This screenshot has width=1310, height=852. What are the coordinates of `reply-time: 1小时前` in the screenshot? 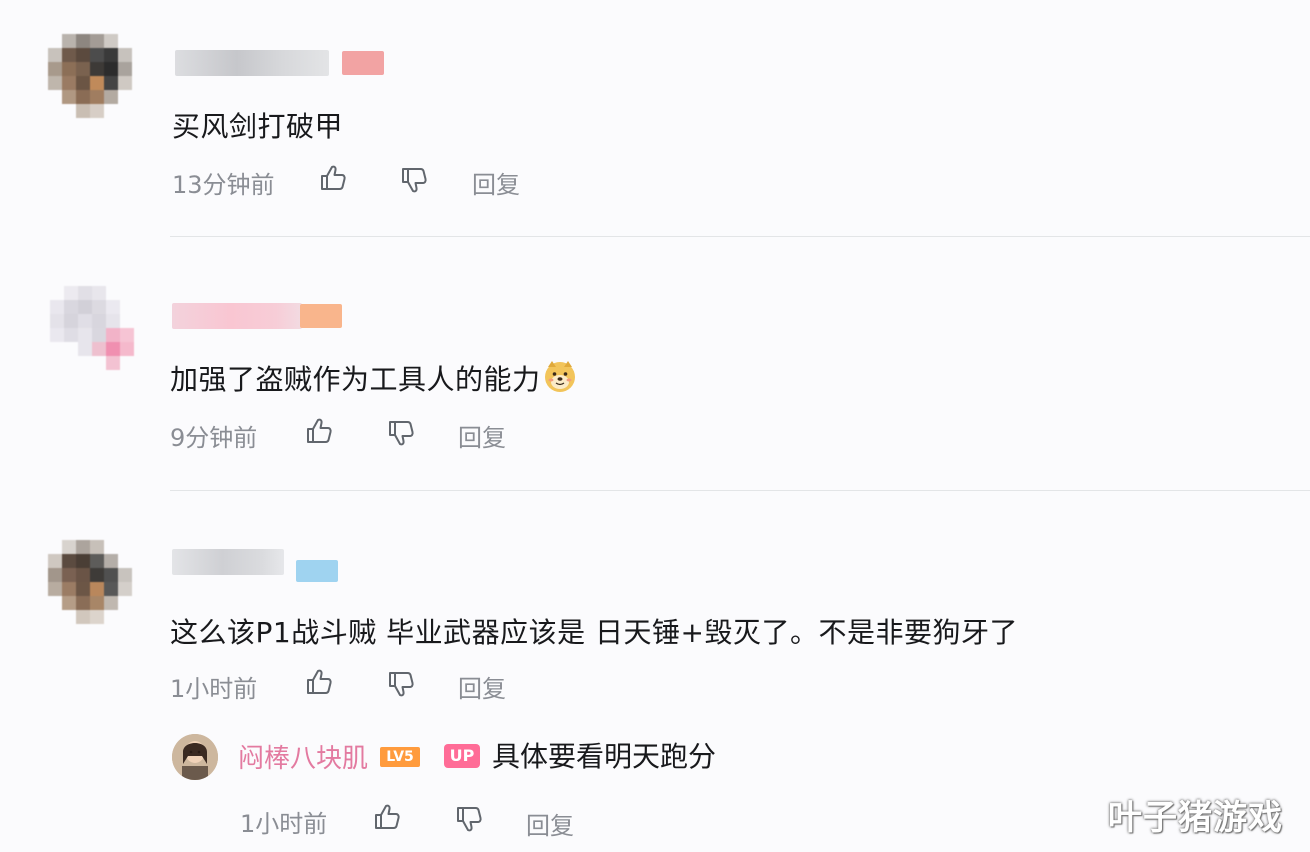 It's located at (284, 824).